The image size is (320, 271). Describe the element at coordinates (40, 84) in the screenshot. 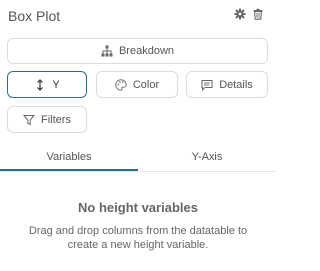

I see `vertical-arrows-icon` at that location.